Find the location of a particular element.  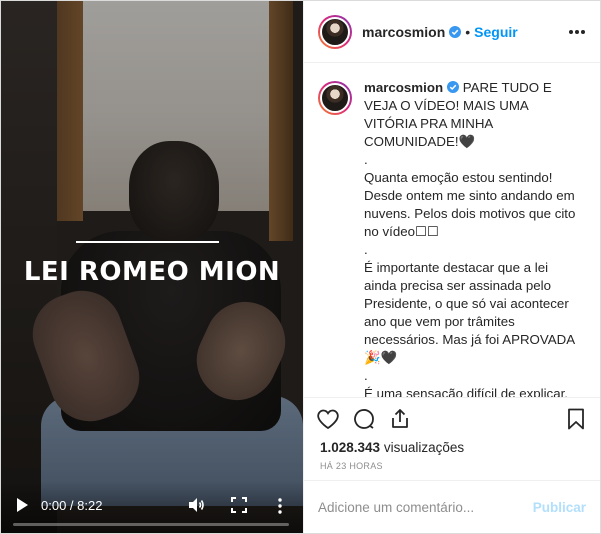

views-count: 1.028.343 visualizações is located at coordinates (452, 447).